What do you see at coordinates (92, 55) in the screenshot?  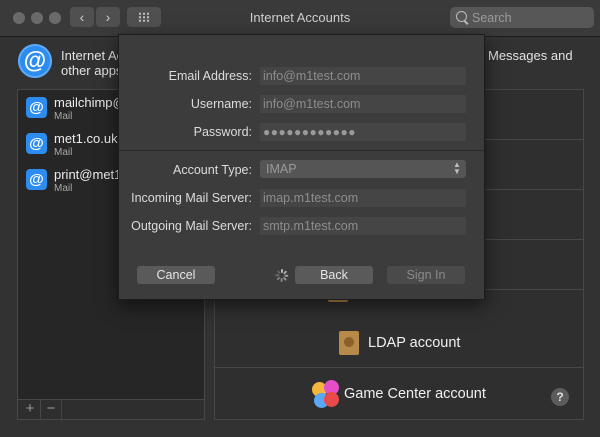 I see `header-description-line1: Internet Ac` at bounding box center [92, 55].